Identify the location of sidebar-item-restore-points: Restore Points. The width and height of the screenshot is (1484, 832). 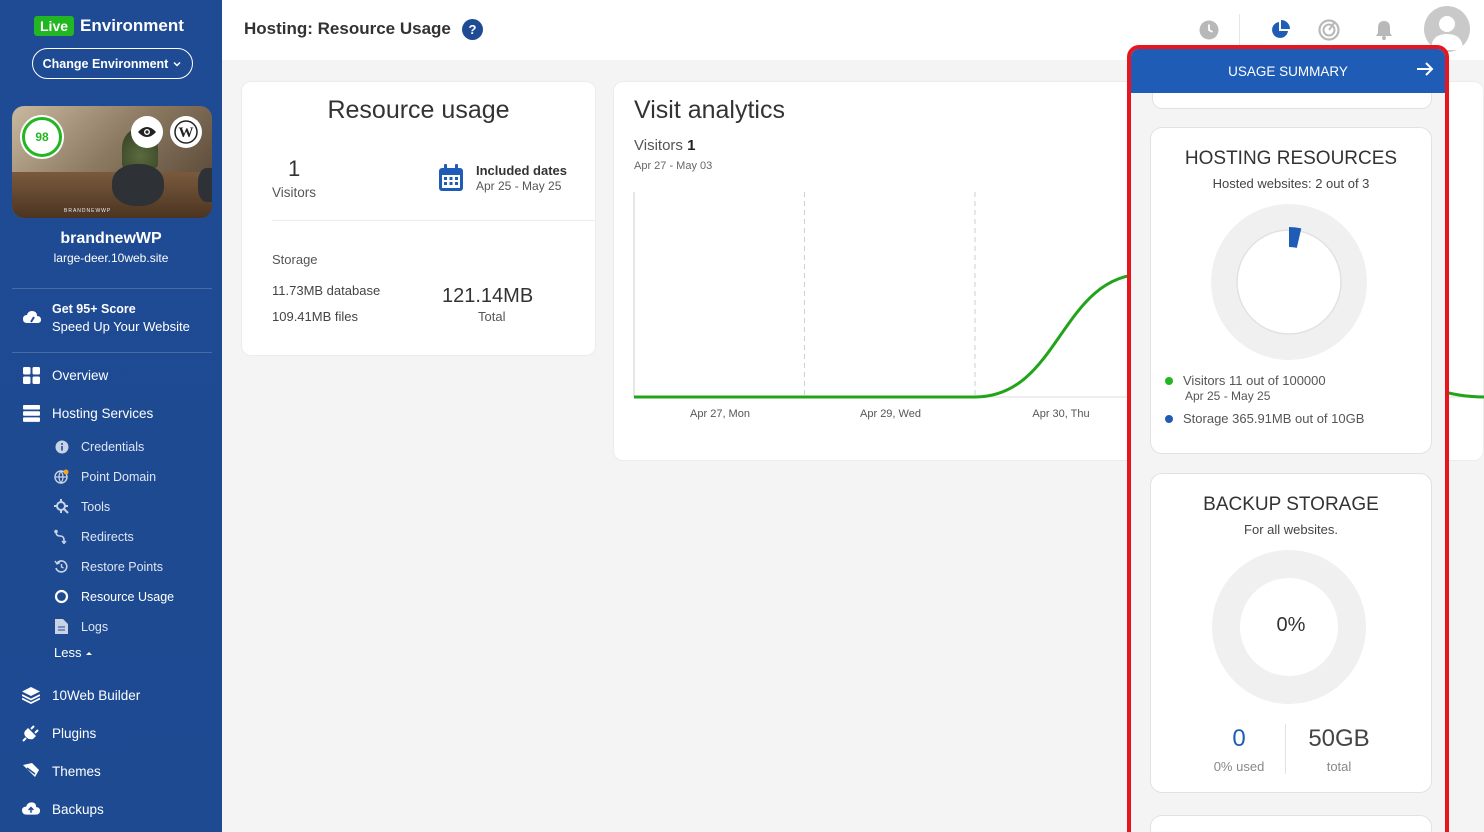
(108, 566).